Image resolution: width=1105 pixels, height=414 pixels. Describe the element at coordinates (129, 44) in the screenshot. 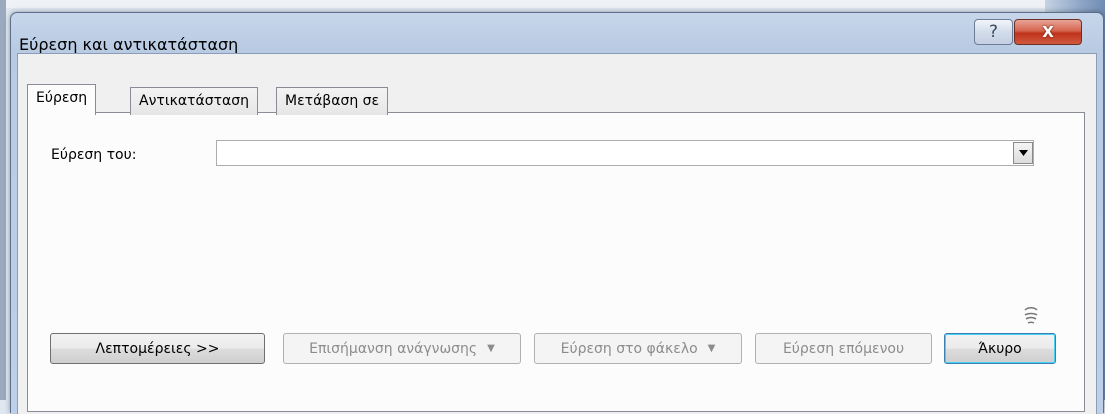

I see `dialog-title: Εύρεση και αντικατάσταση` at that location.